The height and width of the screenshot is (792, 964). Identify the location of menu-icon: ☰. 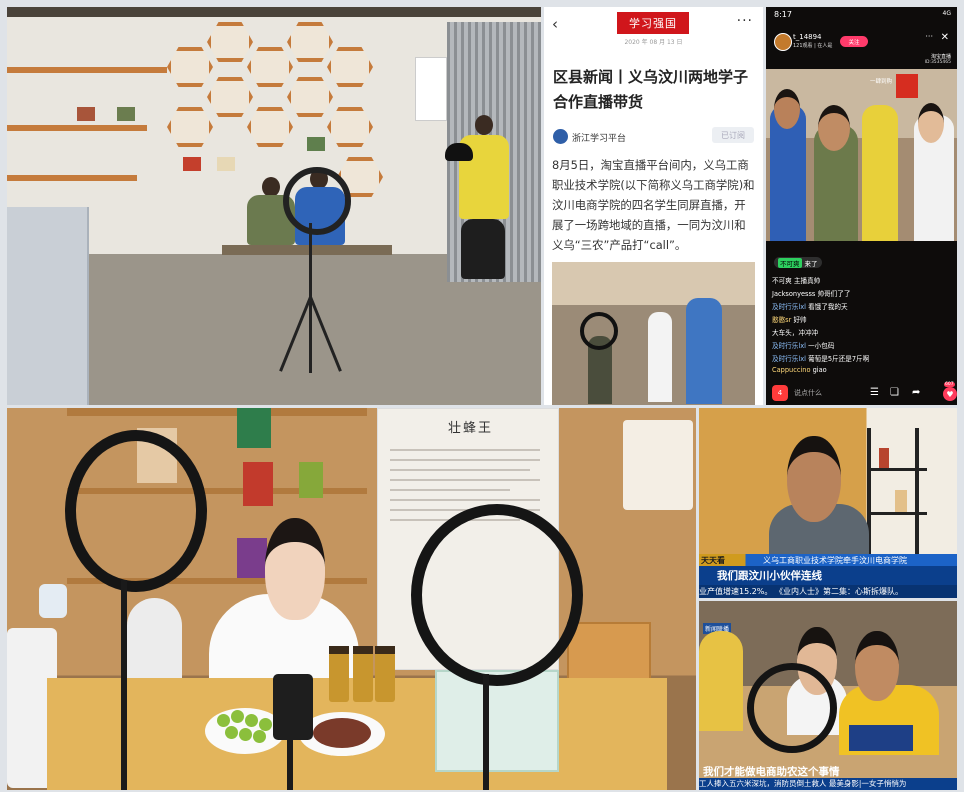
(874, 392).